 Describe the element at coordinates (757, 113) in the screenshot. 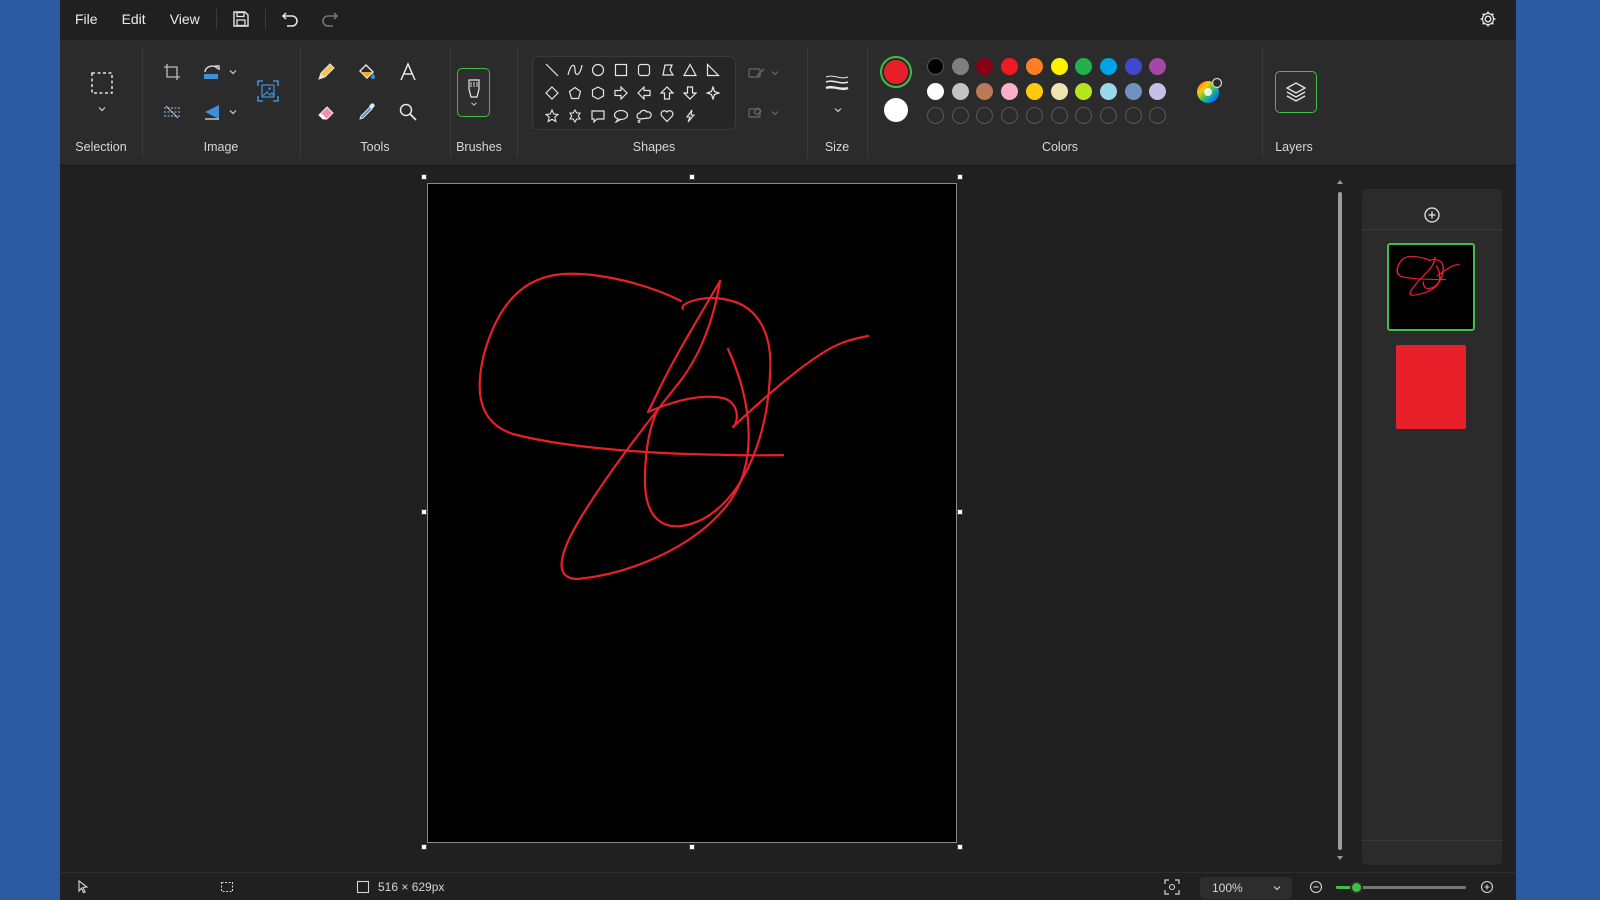

I see `shape-fill-icon` at that location.